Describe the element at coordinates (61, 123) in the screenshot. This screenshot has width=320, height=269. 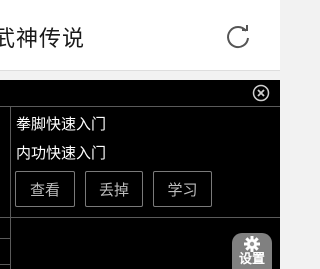
I see `skill-item-fist: 拳脚快速入门` at that location.